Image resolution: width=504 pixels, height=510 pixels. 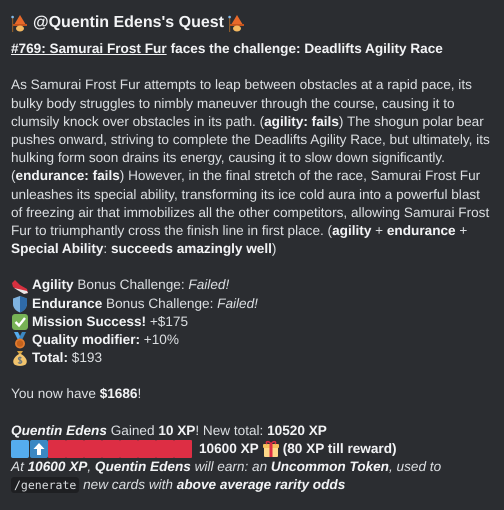 What do you see at coordinates (20, 340) in the screenshot?
I see `medal-icon` at bounding box center [20, 340].